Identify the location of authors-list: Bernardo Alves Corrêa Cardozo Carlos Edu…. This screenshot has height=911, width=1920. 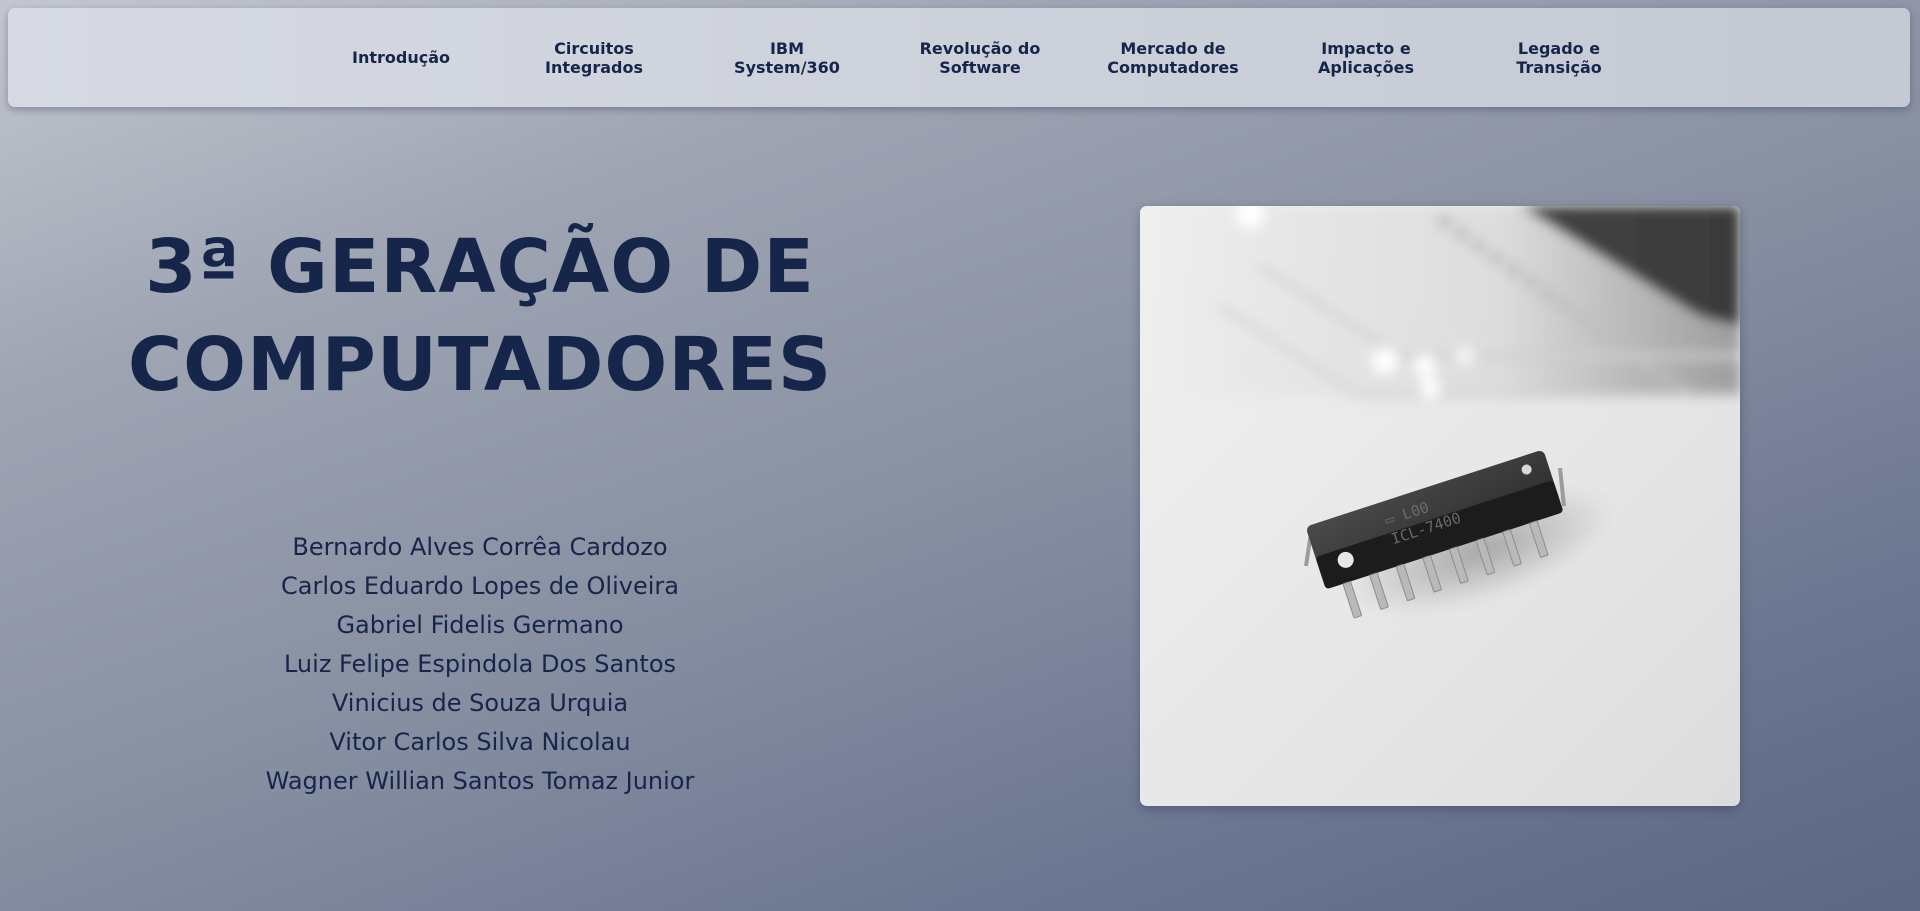
(480, 664).